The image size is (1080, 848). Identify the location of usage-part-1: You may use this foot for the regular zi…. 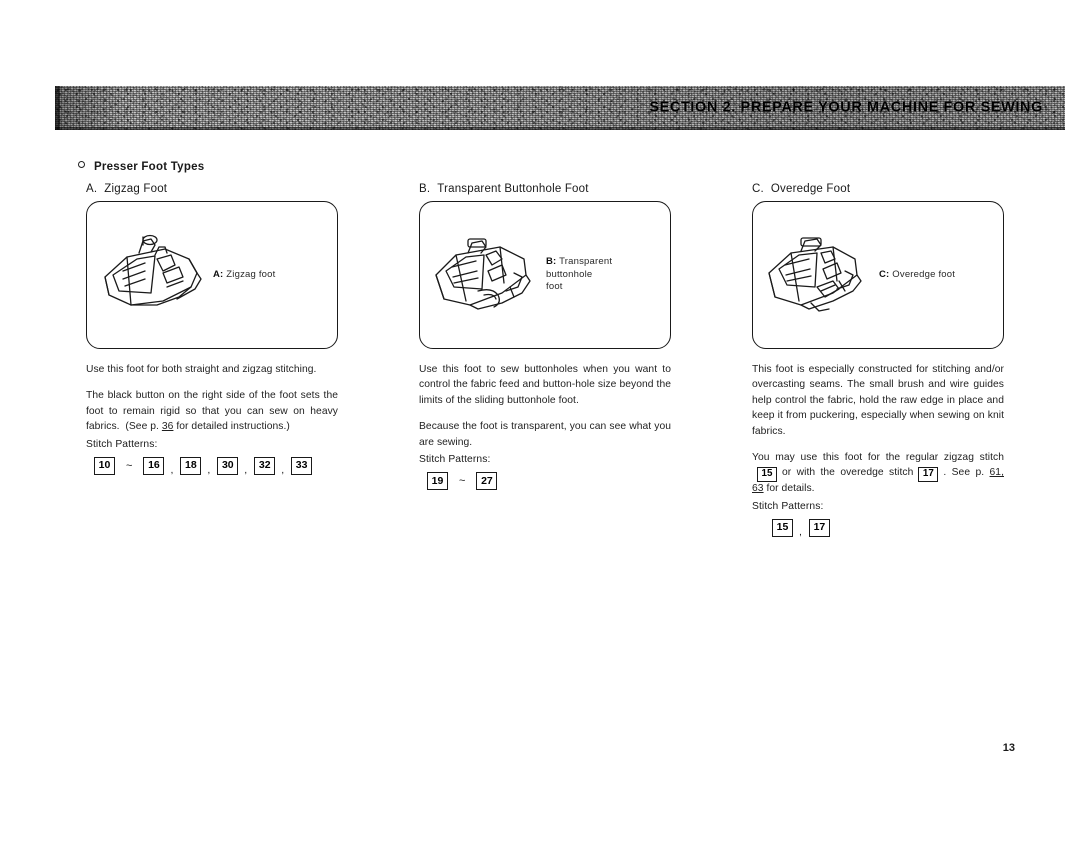
(878, 458).